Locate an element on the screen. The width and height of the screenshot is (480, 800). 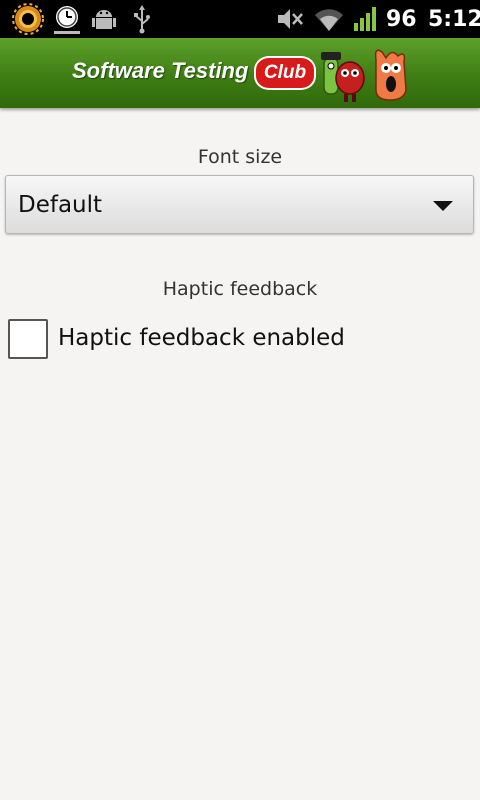
android-debug-icon is located at coordinates (104, 19).